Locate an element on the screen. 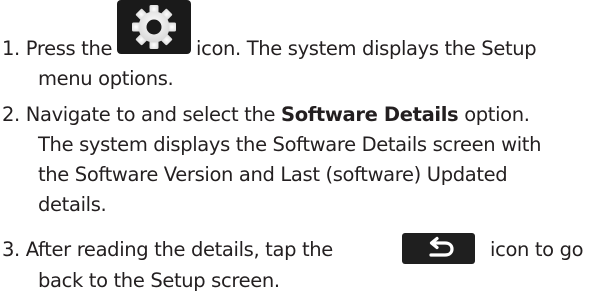 Image resolution: width=593 pixels, height=300 pixels. gear-icon is located at coordinates (154, 27).